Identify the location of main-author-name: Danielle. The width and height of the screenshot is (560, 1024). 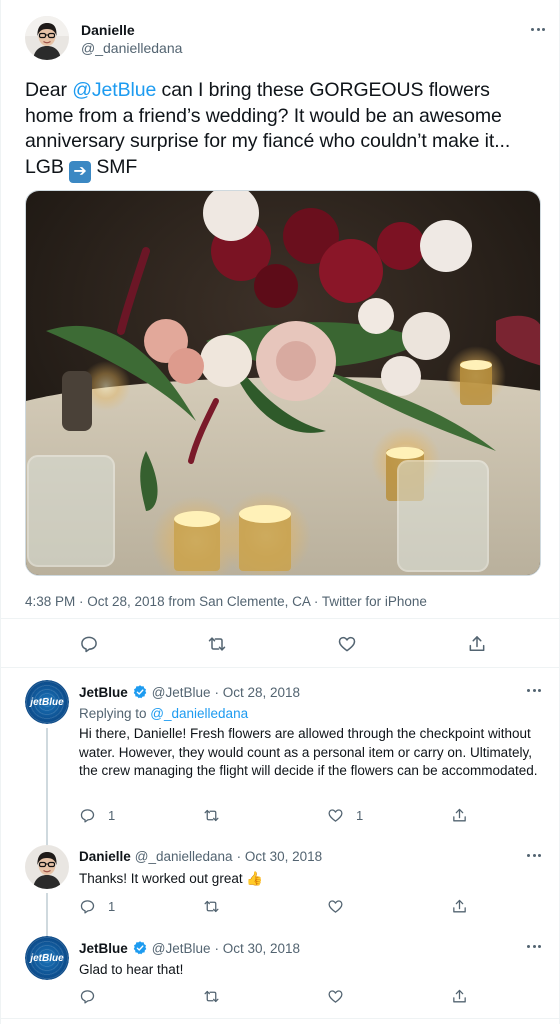
(108, 30).